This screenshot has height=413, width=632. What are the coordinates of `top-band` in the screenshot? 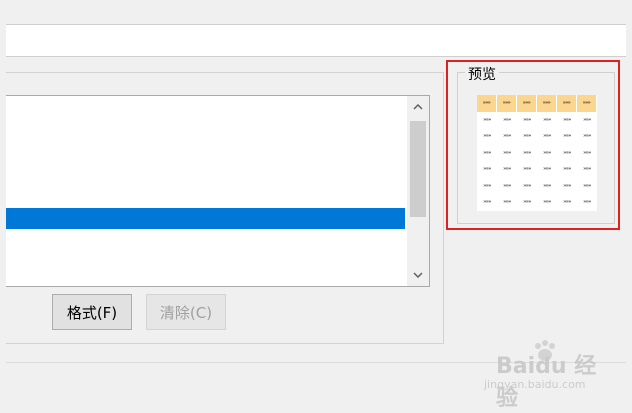 It's located at (316, 12).